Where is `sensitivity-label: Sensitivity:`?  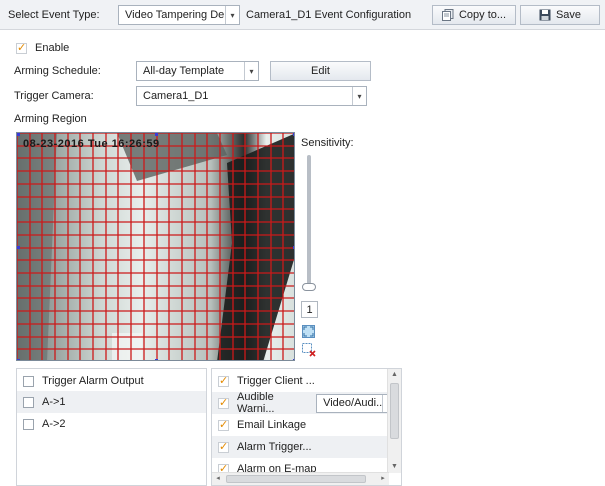 sensitivity-label: Sensitivity: is located at coordinates (327, 143).